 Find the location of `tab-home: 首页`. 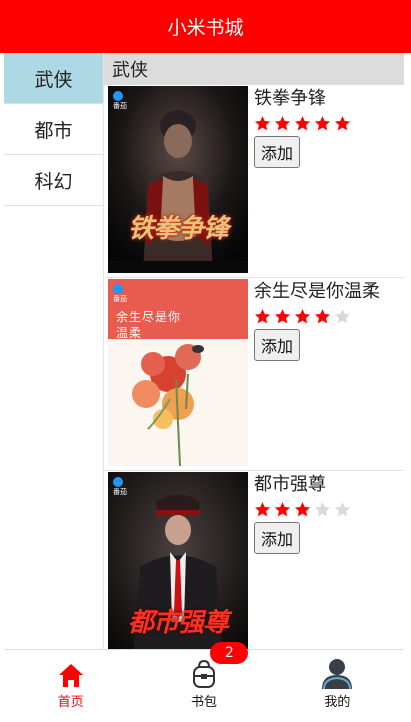

tab-home: 首页 is located at coordinates (70, 683).